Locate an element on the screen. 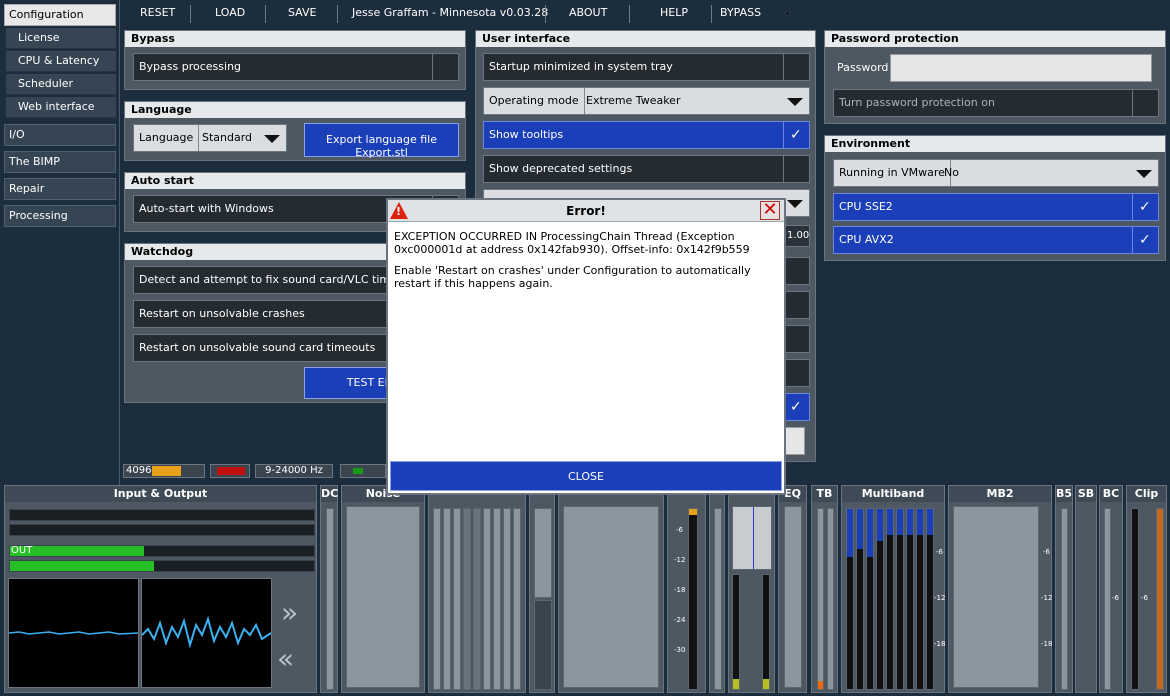  cpu-avx2-toggle: CPU AVX2 ✓ is located at coordinates (996, 240).